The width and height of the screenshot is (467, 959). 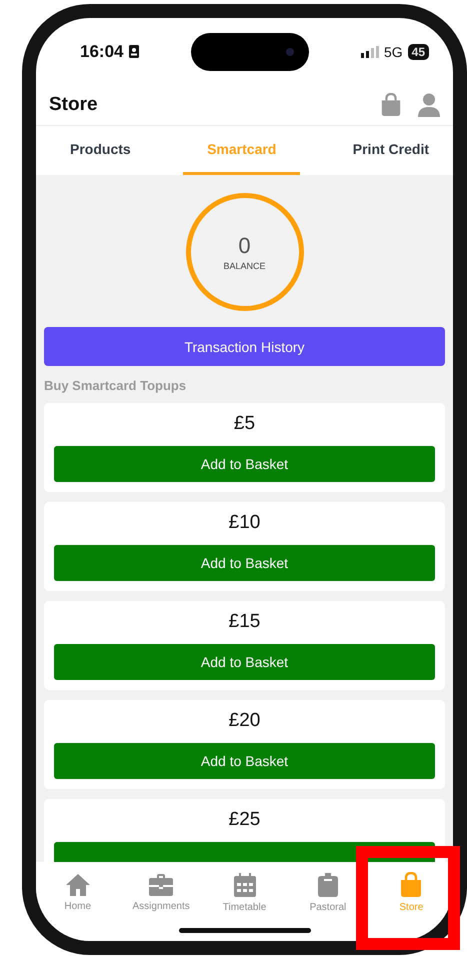 What do you see at coordinates (290, 51) in the screenshot?
I see `camera-icon` at bounding box center [290, 51].